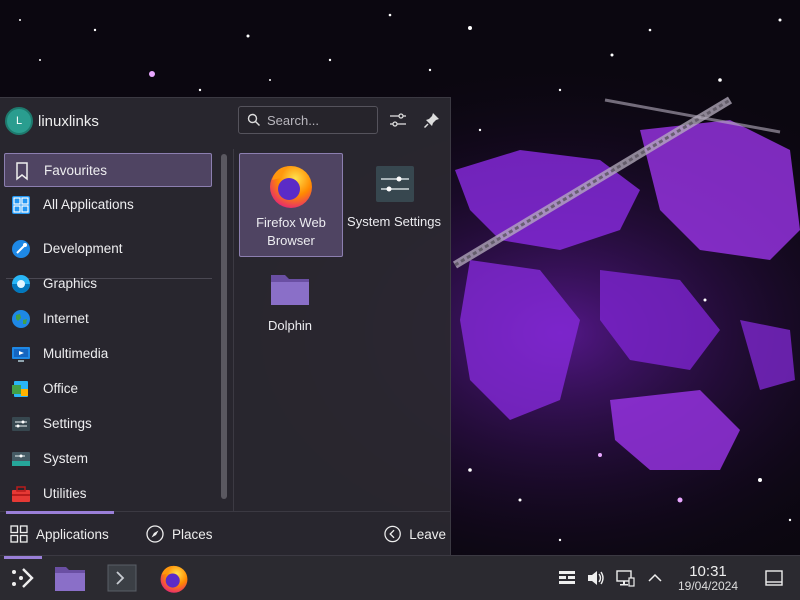 The height and width of the screenshot is (600, 800). Describe the element at coordinates (427, 534) in the screenshot. I see `tab-label: Leave` at that location.